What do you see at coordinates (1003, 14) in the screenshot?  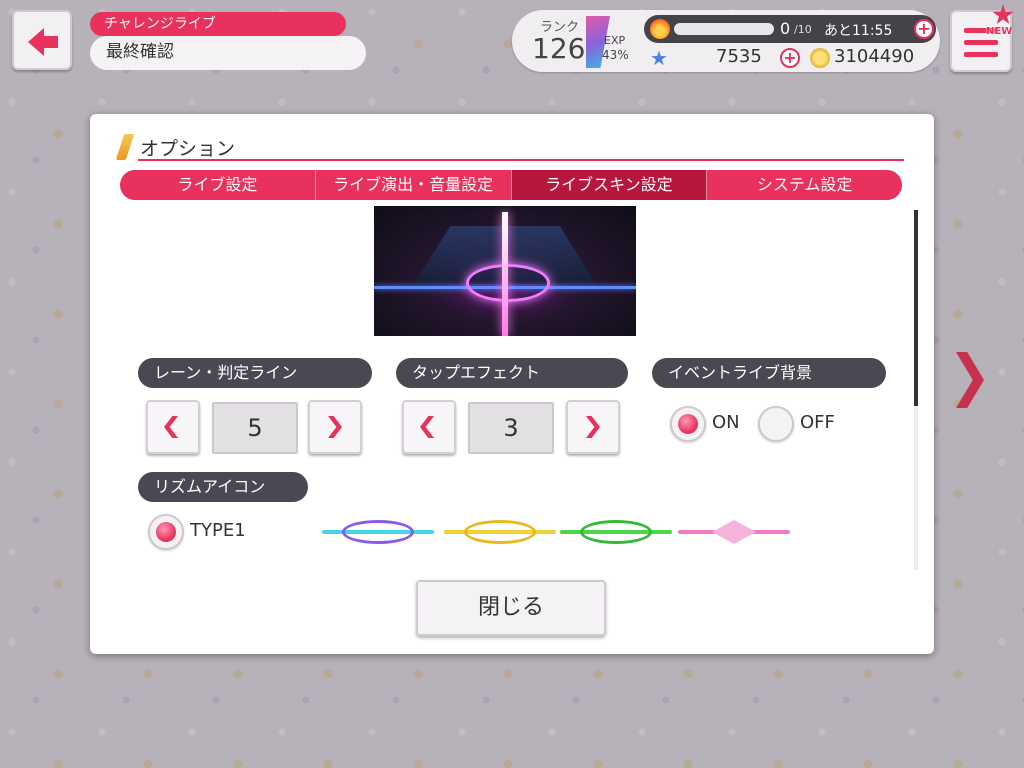 I see `new-star-icon` at bounding box center [1003, 14].